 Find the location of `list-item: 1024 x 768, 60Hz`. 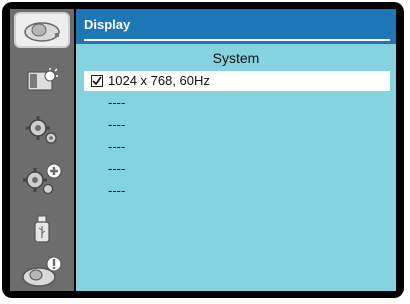

list-item: 1024 x 768, 60Hz is located at coordinates (237, 81).